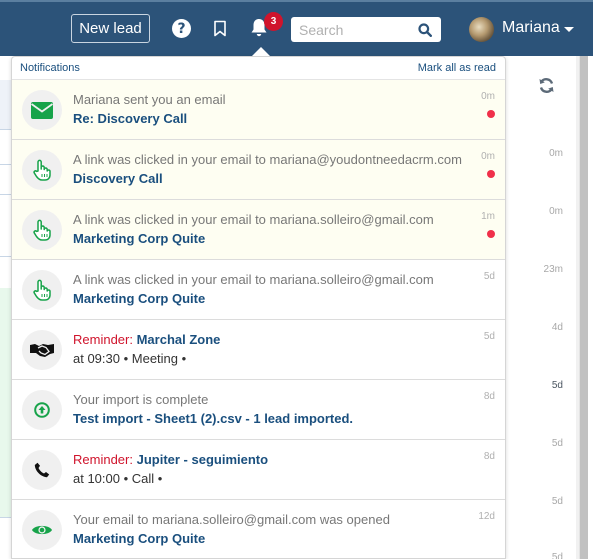  Describe the element at coordinates (457, 68) in the screenshot. I see `mark-all-read-link: Mark all as read` at that location.